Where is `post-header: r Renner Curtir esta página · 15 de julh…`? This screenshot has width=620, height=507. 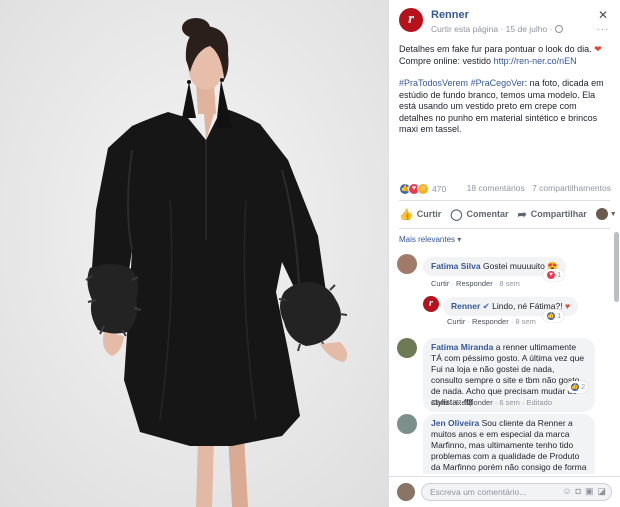 post-header: r Renner Curtir esta página · 15 de julh… is located at coordinates (504, 23).